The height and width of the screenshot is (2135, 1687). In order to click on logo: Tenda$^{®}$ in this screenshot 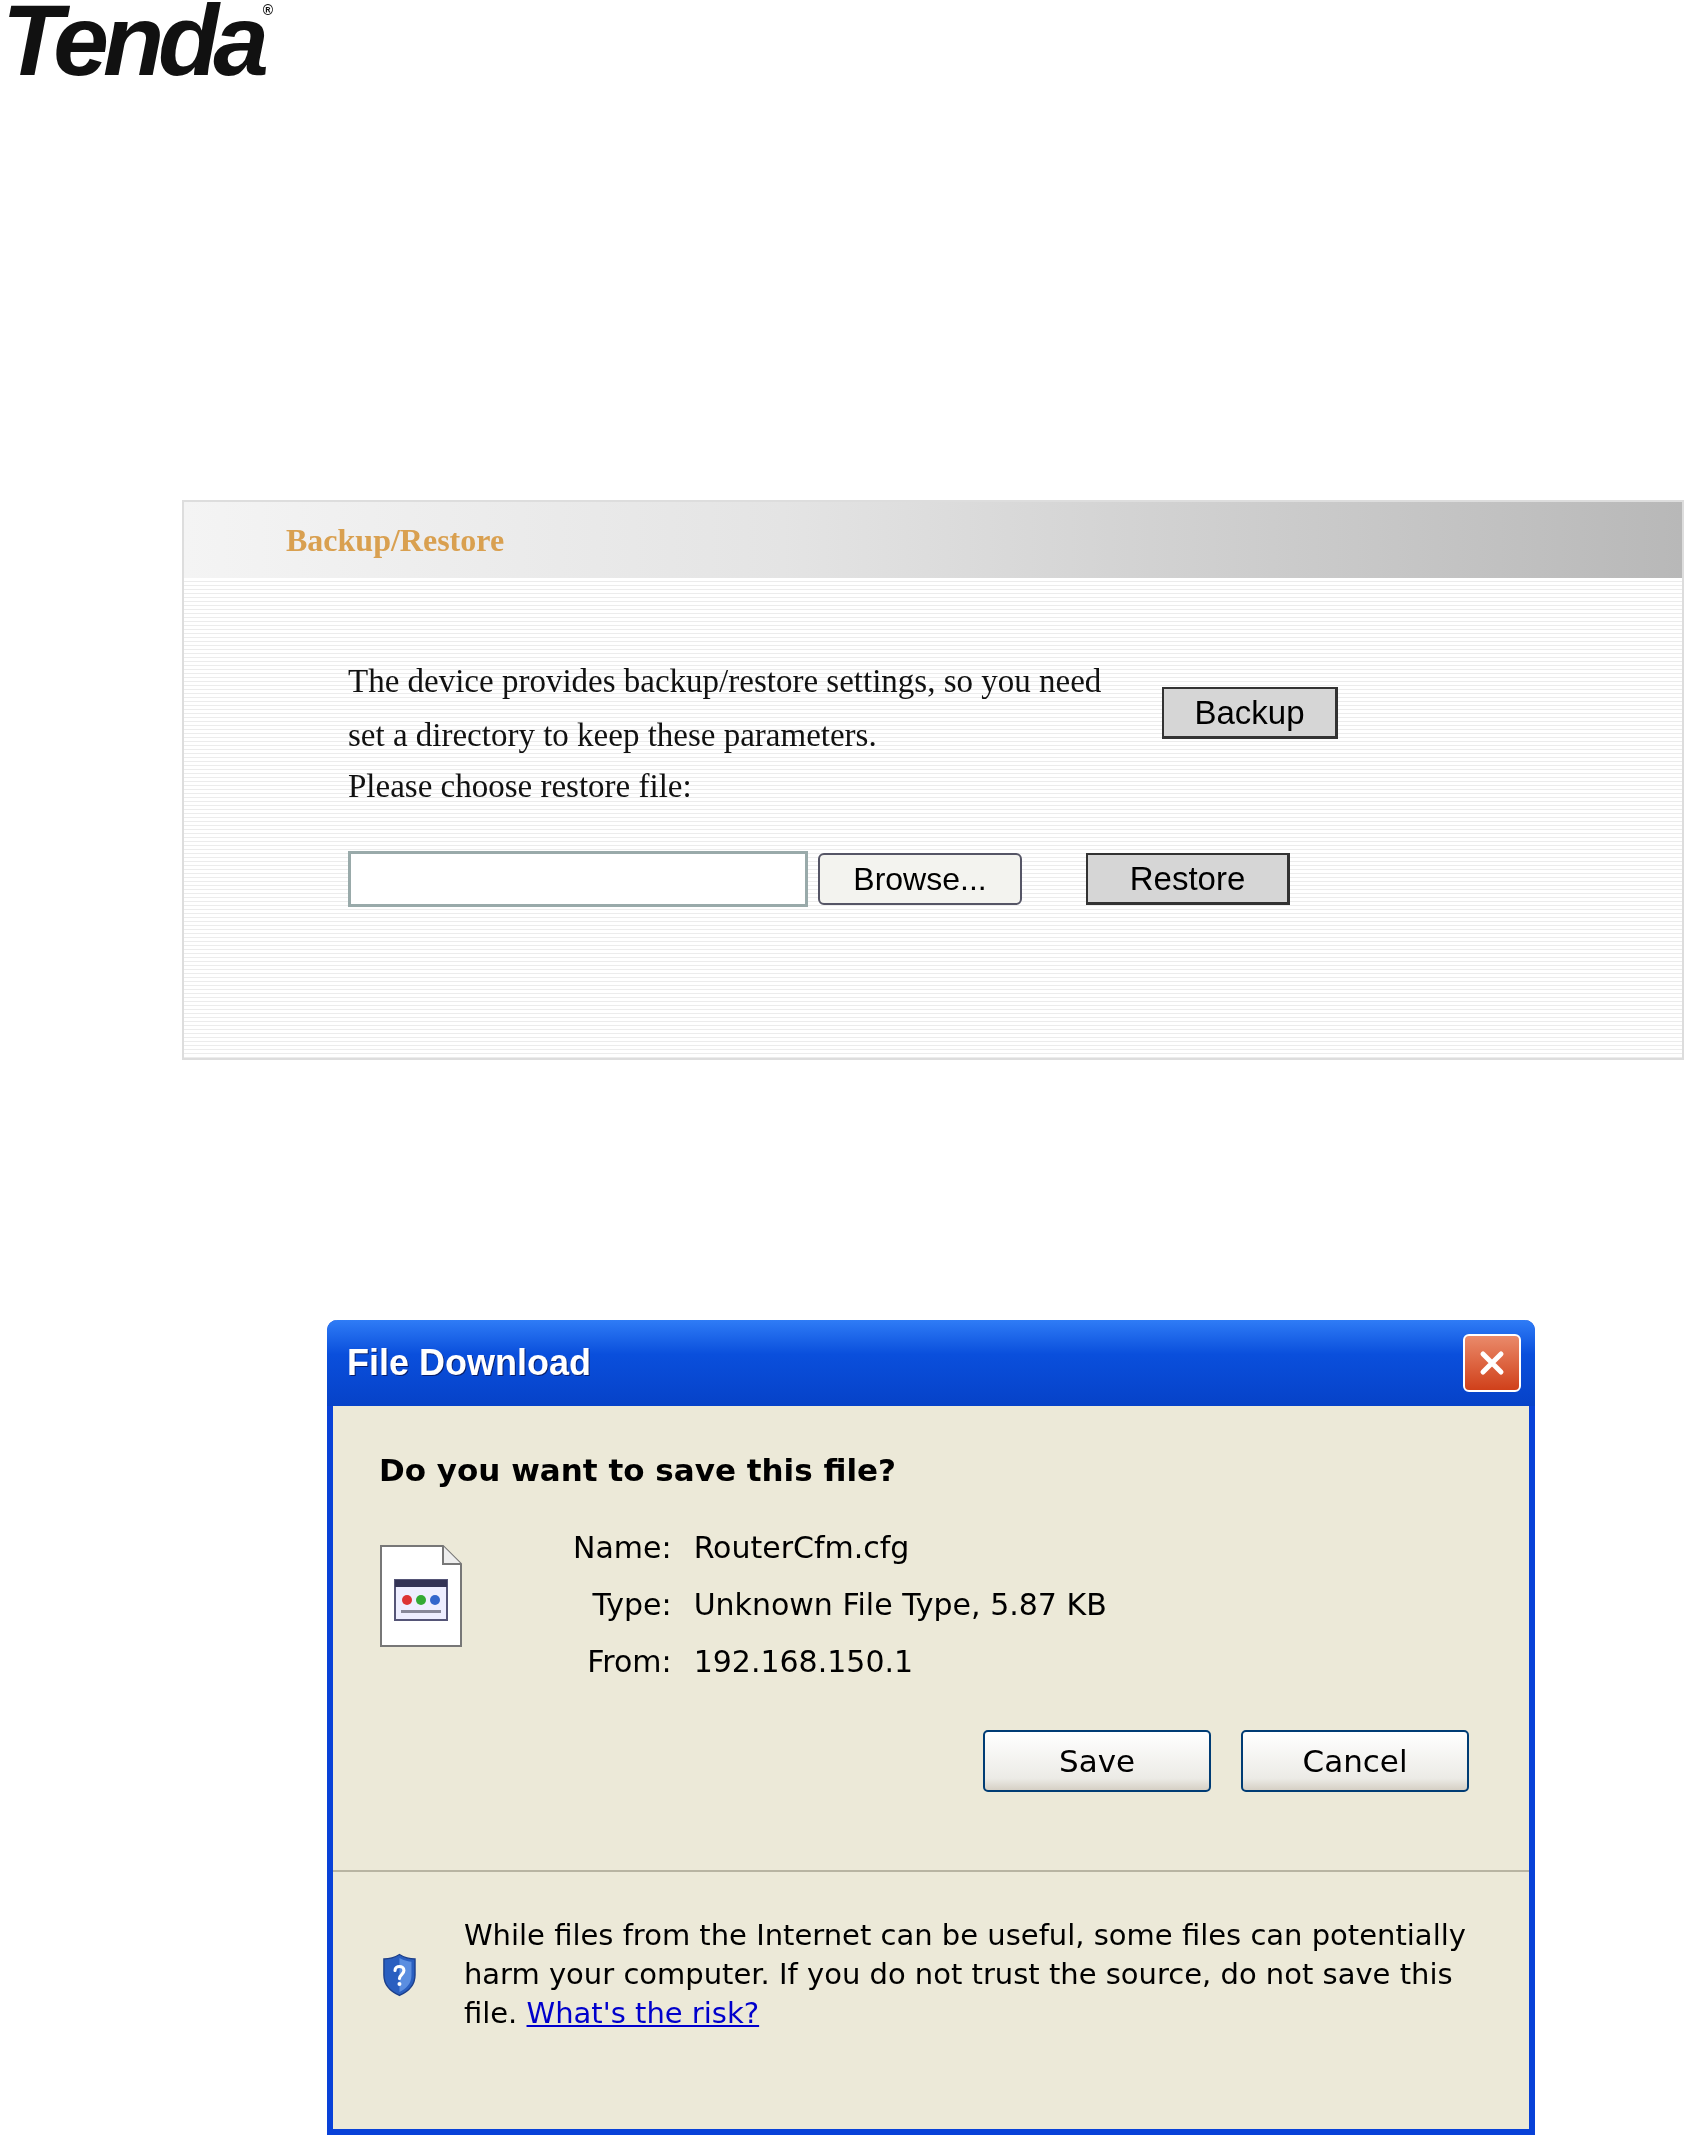, I will do `click(137, 40)`.